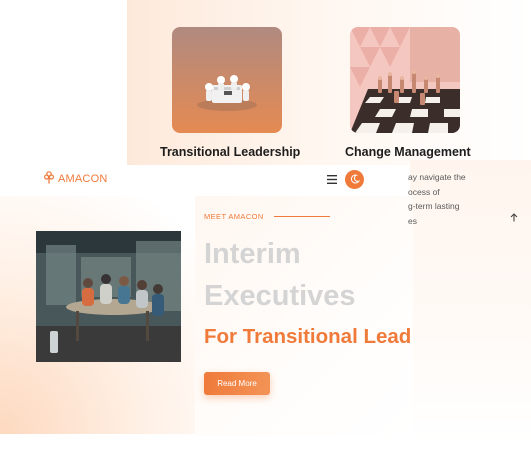 This screenshot has width=531, height=472. I want to click on brand-logo: AMACON, so click(75, 179).